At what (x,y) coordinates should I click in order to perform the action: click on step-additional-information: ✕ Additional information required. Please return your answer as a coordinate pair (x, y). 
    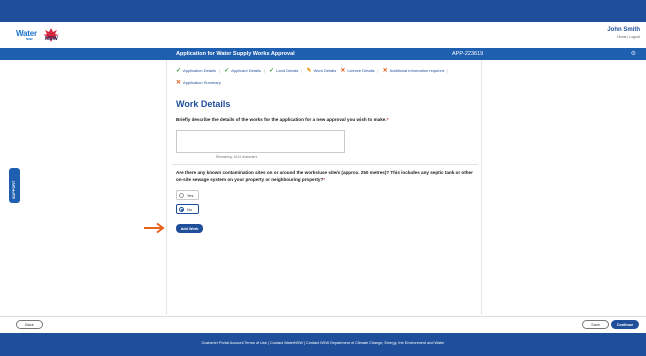
    Looking at the image, I should click on (413, 71).